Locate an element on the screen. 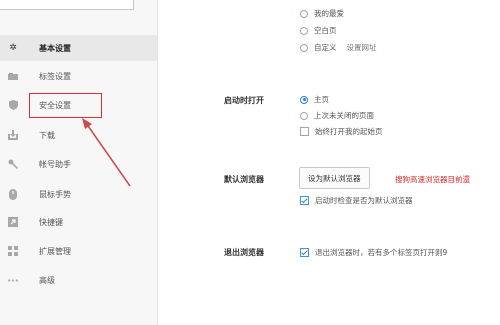 This screenshot has height=325, width=500. sidebar-search-box is located at coordinates (67, 5).